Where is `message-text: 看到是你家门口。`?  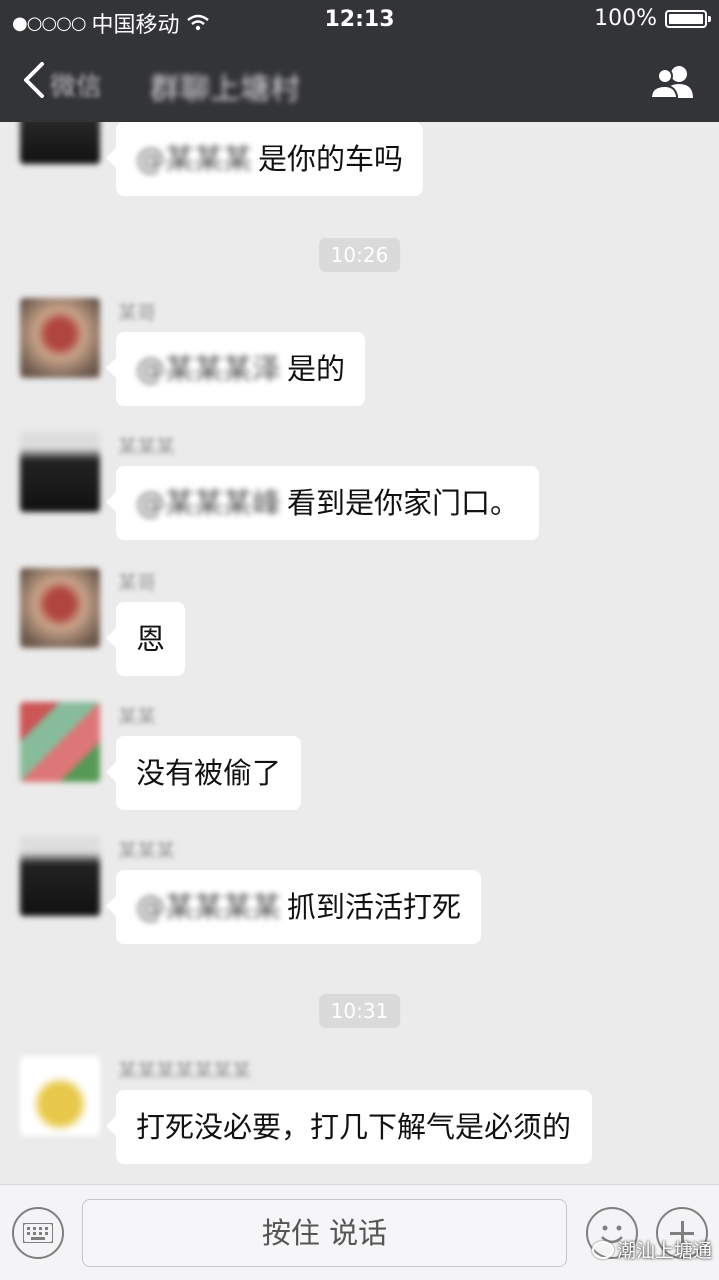 message-text: 看到是你家门口。 is located at coordinates (403, 503).